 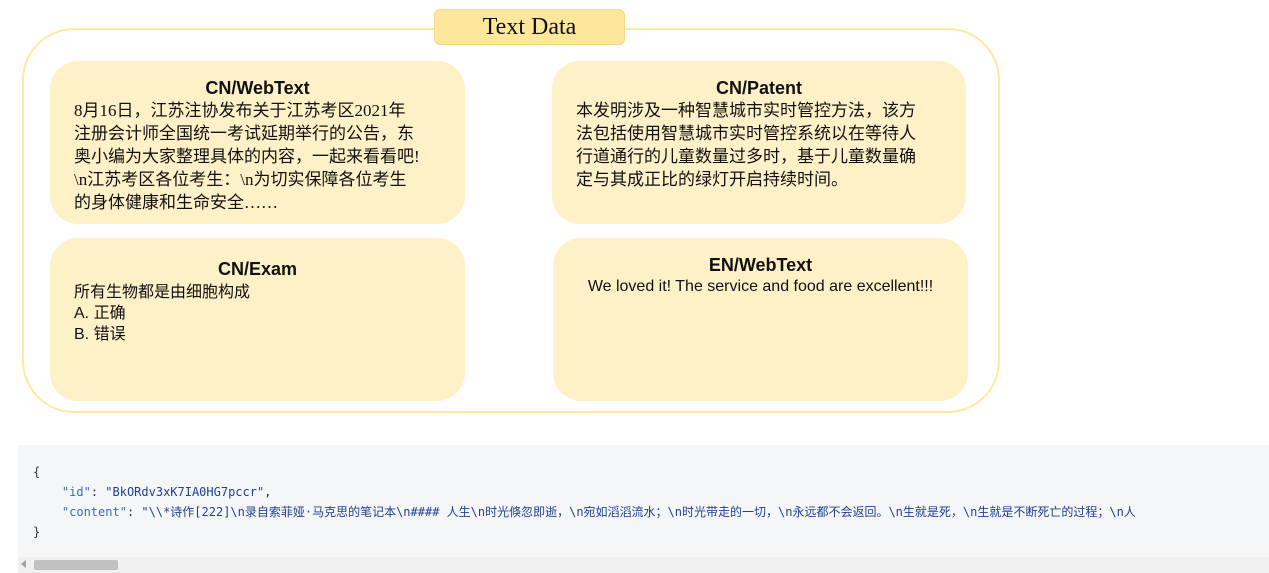 I want to click on id-key: "id", so click(x=76, y=492).